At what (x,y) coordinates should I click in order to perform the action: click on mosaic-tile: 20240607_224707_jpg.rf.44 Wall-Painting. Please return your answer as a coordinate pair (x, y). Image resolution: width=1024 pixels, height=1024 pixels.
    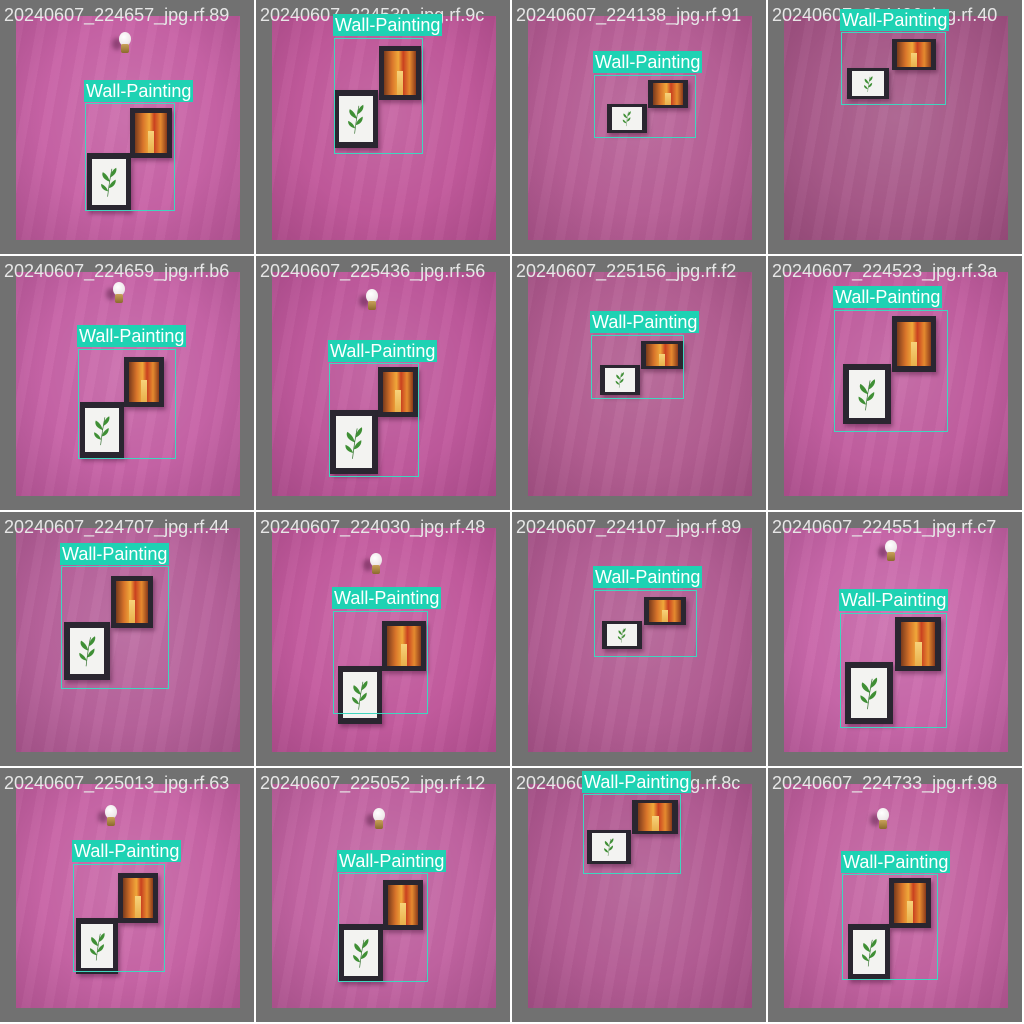
    Looking at the image, I should click on (127, 639).